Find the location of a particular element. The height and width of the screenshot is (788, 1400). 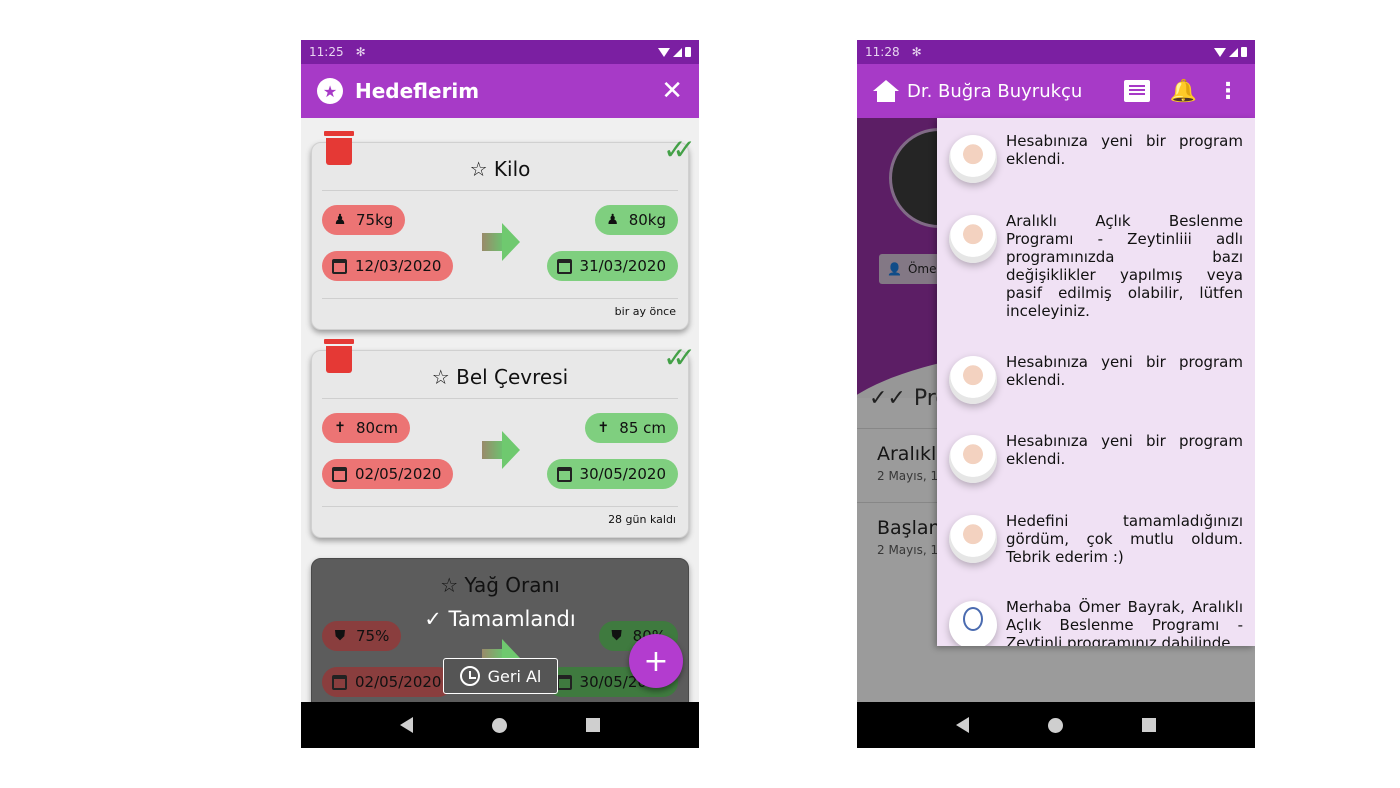

start-value-pill: ✝ 80cm is located at coordinates (366, 428).